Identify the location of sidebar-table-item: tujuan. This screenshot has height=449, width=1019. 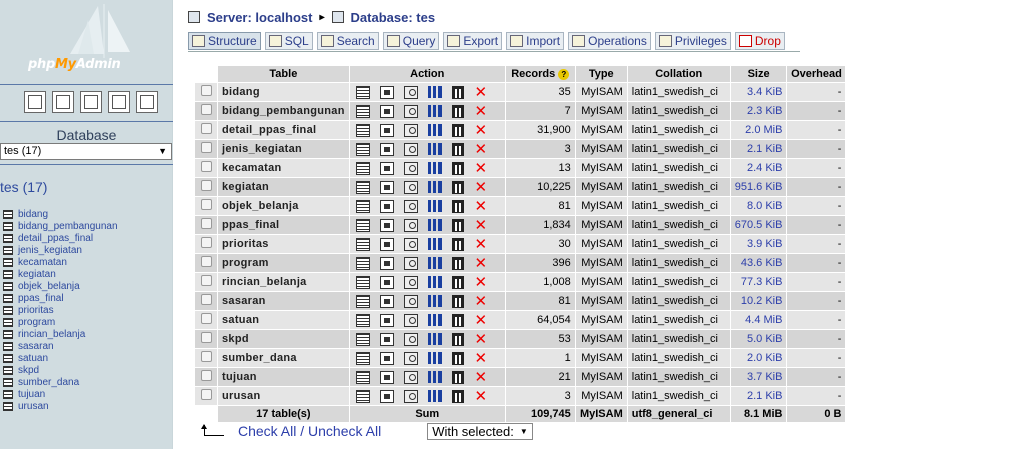
(60, 394).